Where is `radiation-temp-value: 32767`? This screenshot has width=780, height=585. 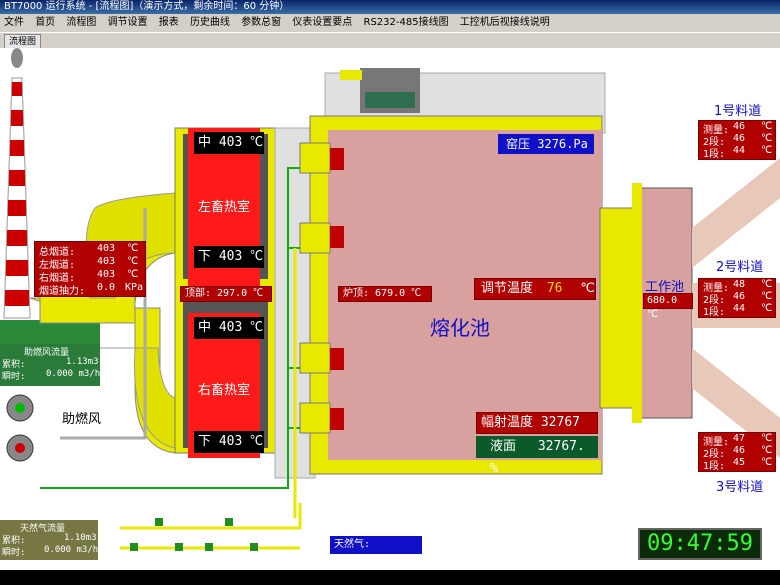
radiation-temp-value: 32767 is located at coordinates (560, 422).